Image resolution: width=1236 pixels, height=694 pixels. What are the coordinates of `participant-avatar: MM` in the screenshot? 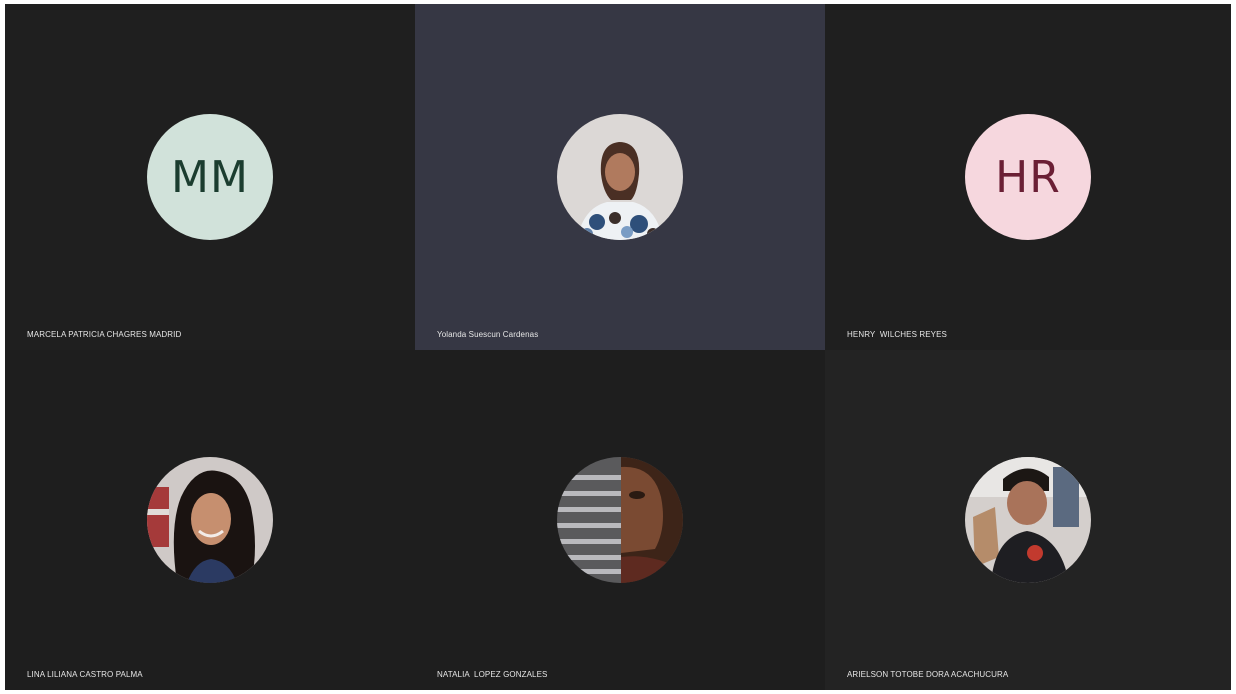 It's located at (210, 177).